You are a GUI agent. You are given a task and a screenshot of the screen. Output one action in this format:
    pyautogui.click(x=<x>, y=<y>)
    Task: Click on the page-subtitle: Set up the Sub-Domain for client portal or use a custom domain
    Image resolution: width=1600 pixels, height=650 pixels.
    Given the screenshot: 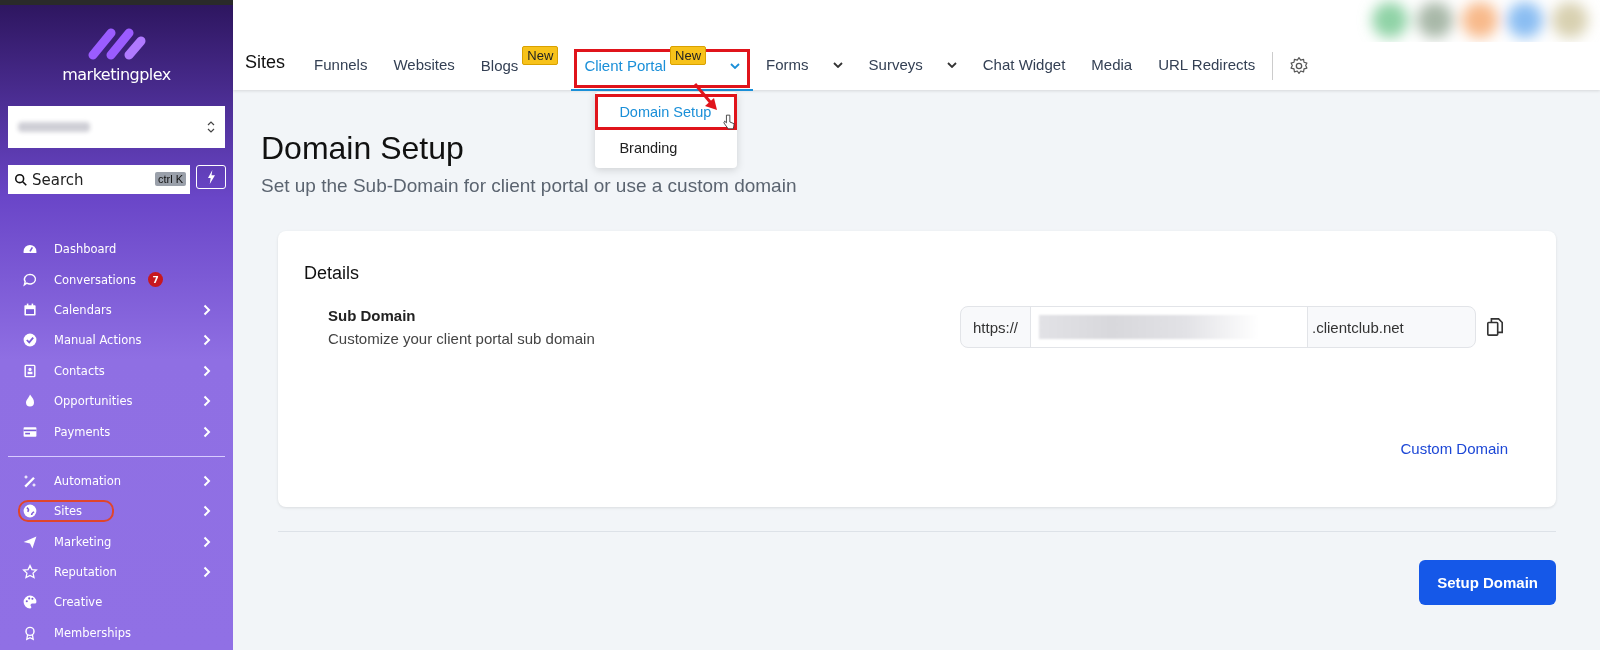 What is the action you would take?
    pyautogui.click(x=529, y=186)
    